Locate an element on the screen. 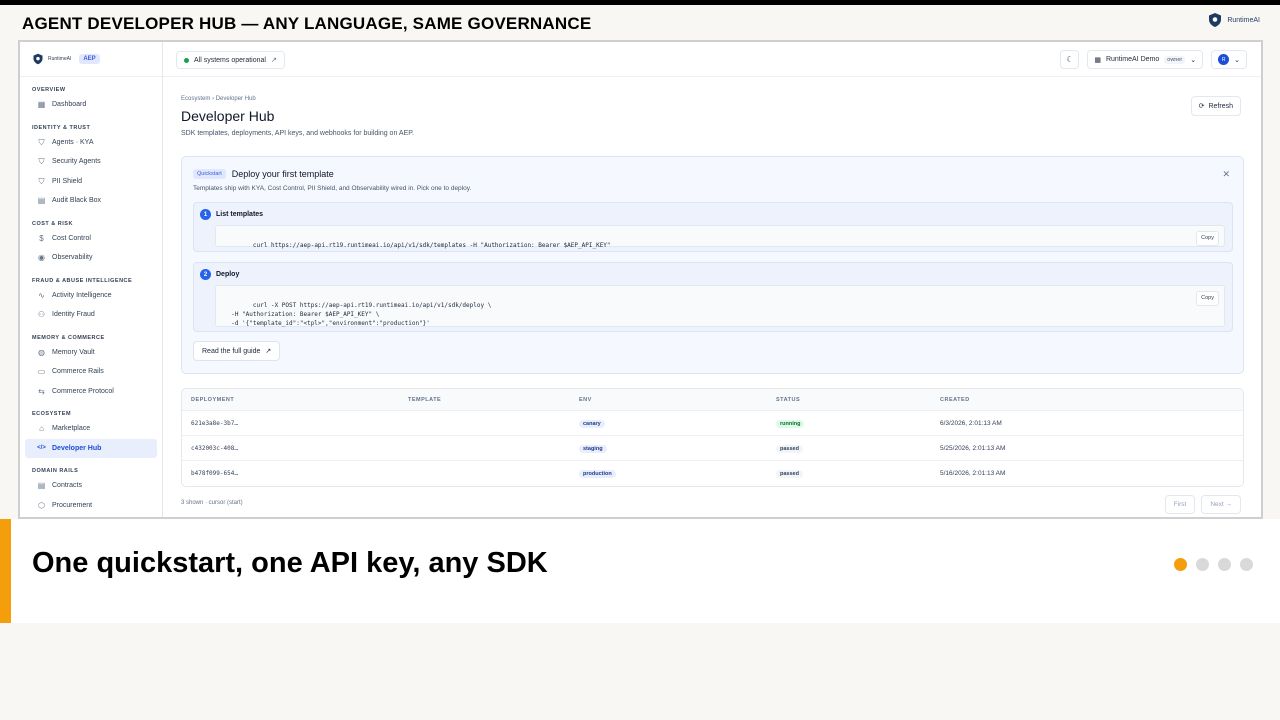 The width and height of the screenshot is (1280, 720). refresh-button: ⟳ Refresh is located at coordinates (1215, 106).